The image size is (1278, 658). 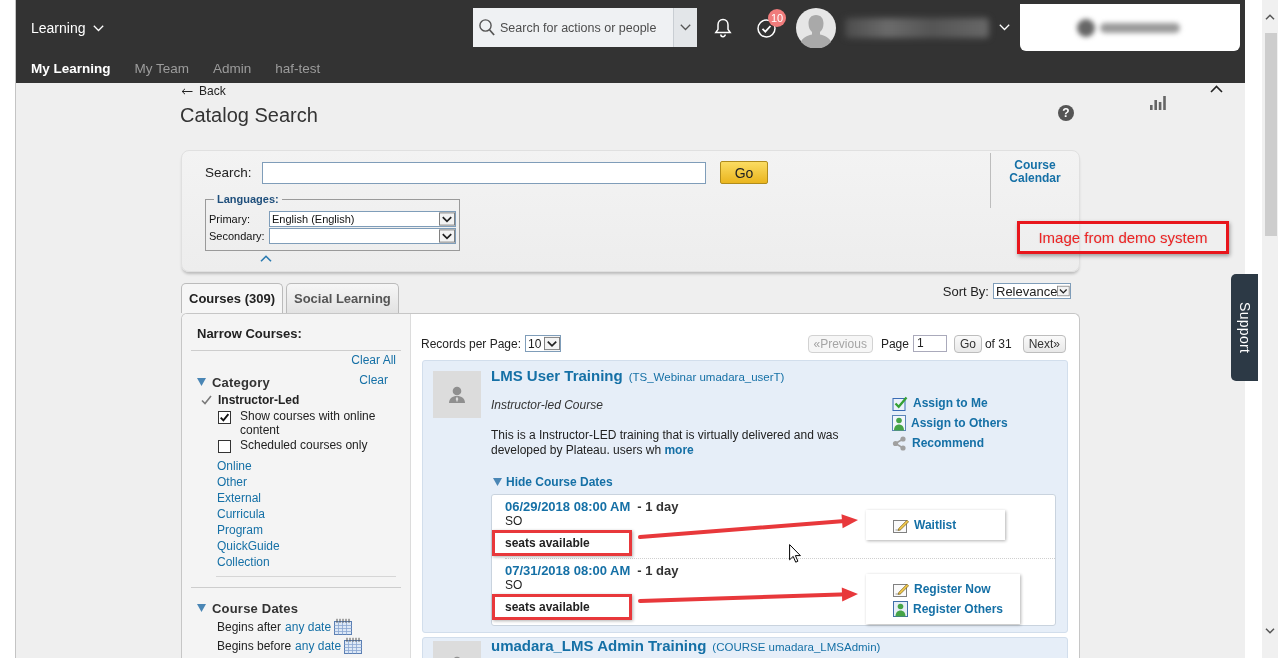 I want to click on scrollbar, so click(x=1270, y=329).